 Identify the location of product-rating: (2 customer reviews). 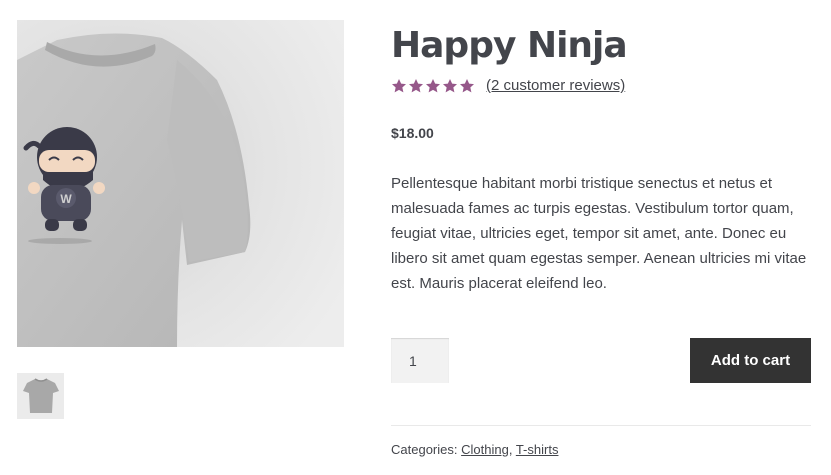
(508, 86).